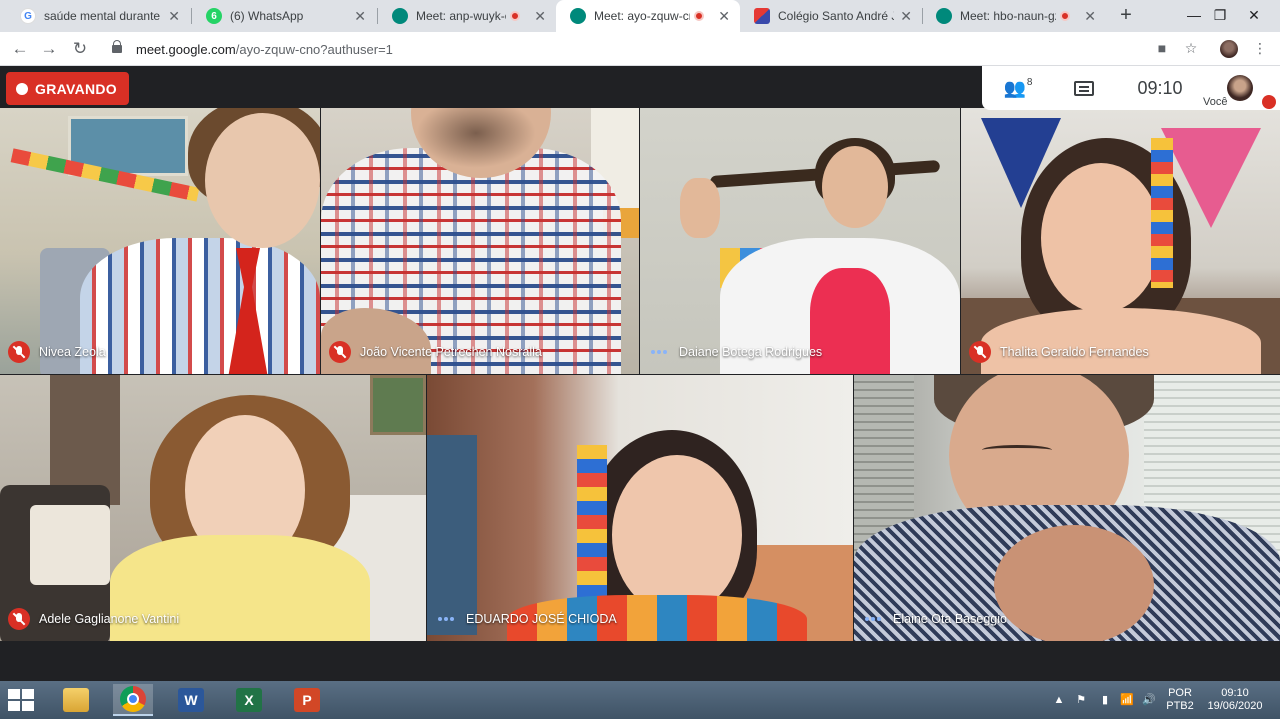 The height and width of the screenshot is (719, 1280). I want to click on system-clock: 09:10 19/06/2020, so click(1235, 700).